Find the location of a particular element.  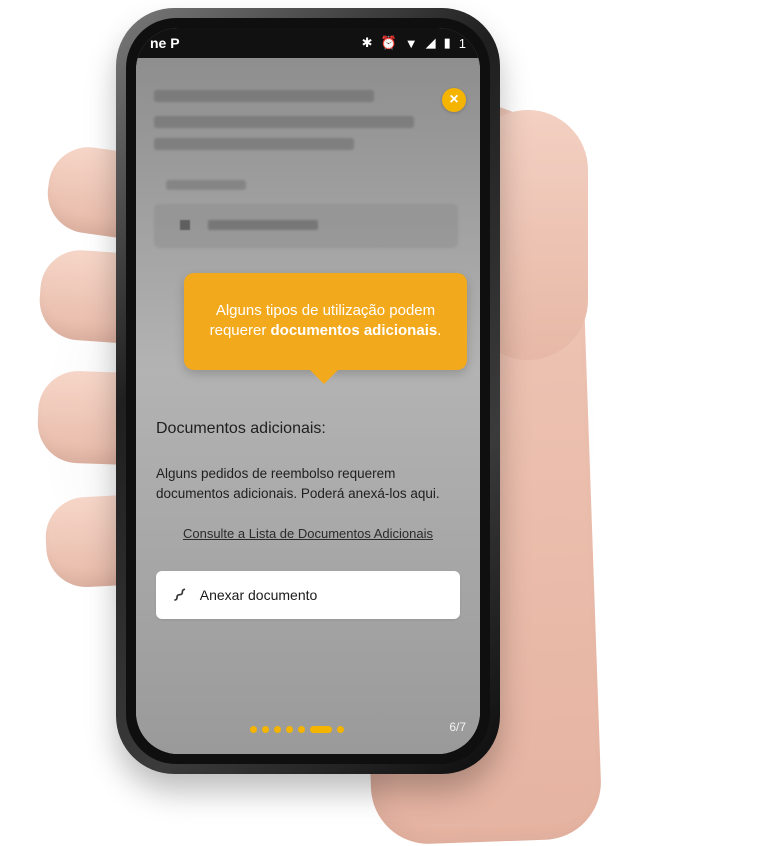

carrier-text: ne P is located at coordinates (165, 43).